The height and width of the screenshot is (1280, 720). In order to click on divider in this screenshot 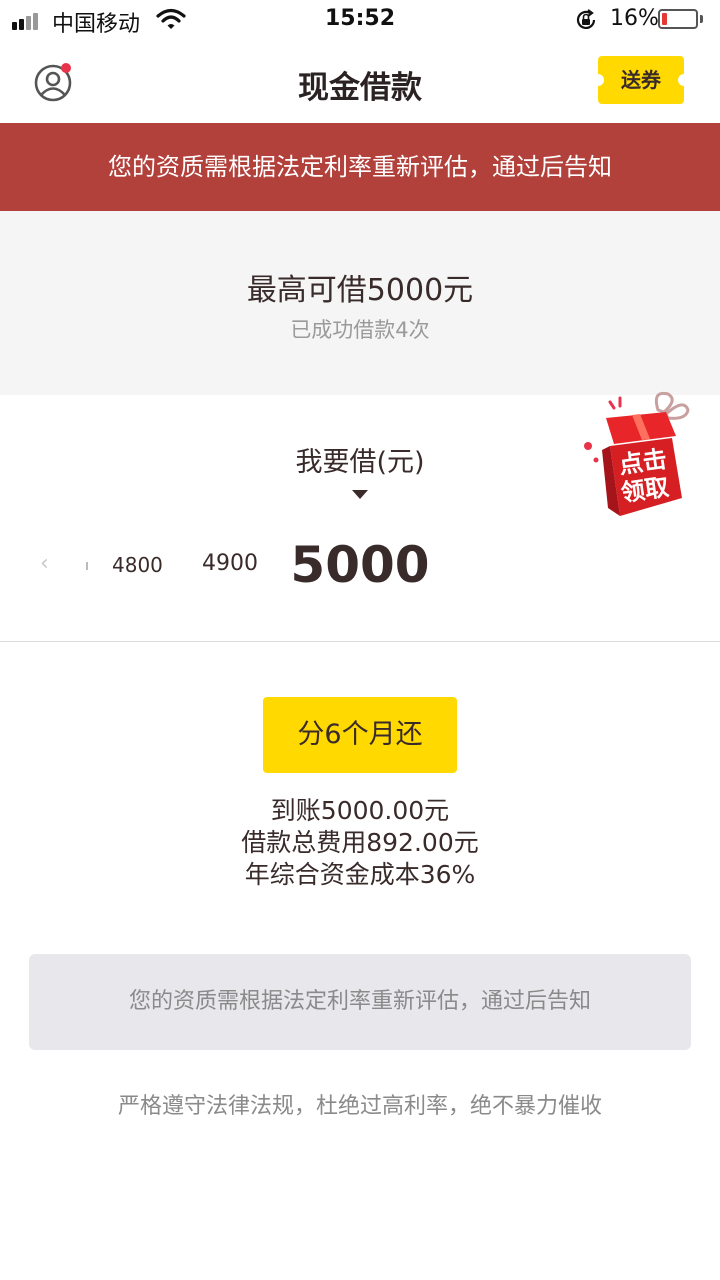, I will do `click(360, 641)`.